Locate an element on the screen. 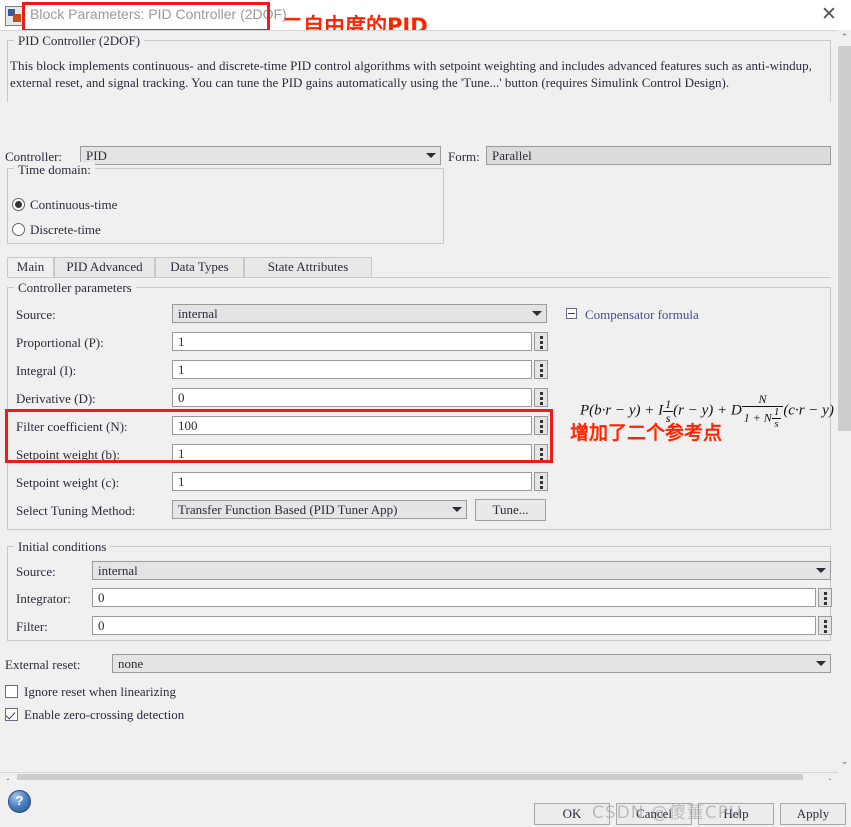  filter-input: 0 is located at coordinates (454, 625).